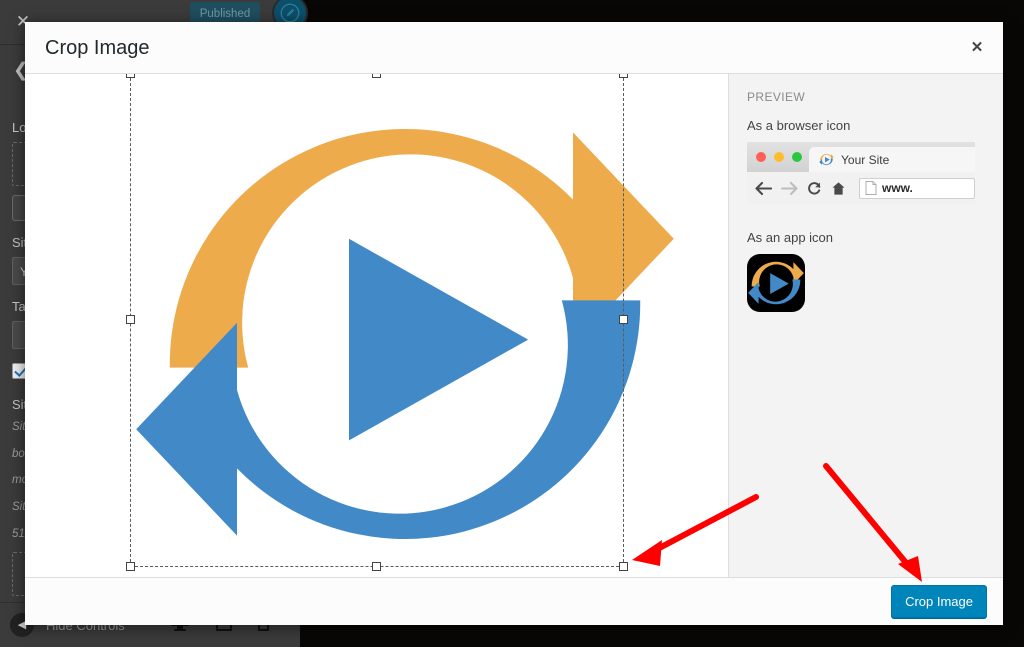 This screenshot has width=1024, height=647. Describe the element at coordinates (789, 188) in the screenshot. I see `arrow-right-icon` at that location.